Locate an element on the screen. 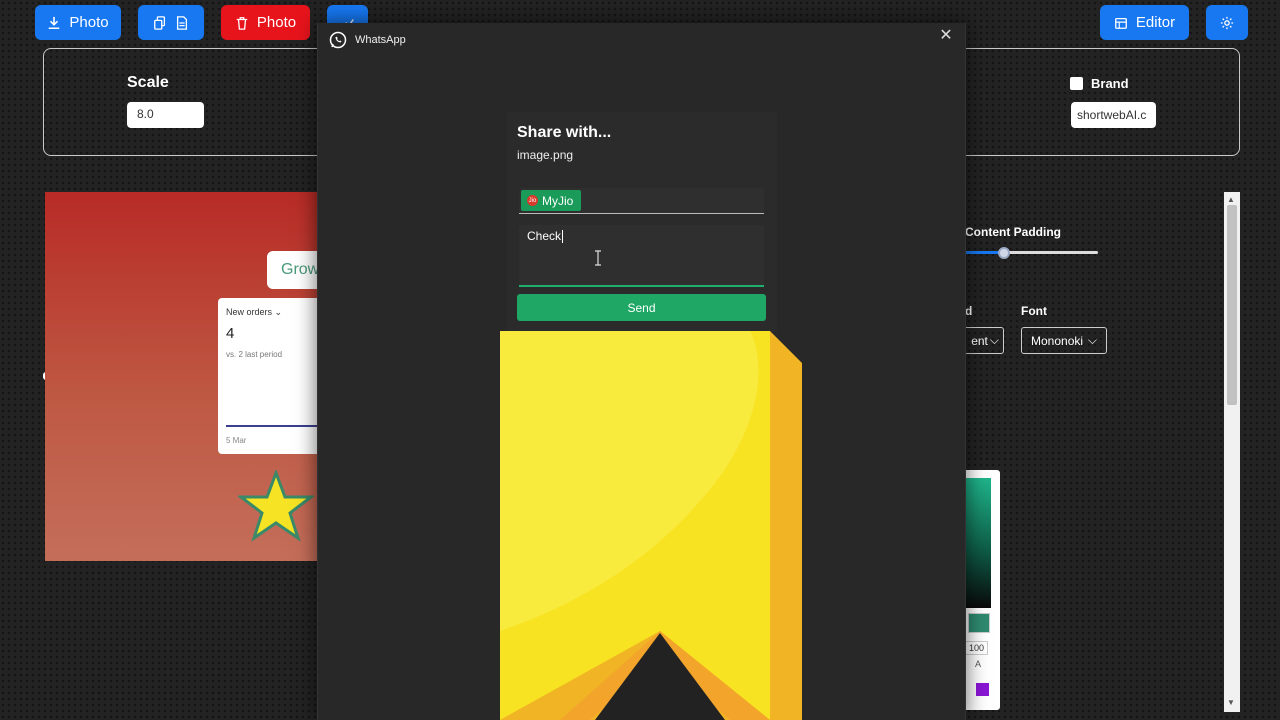 The width and height of the screenshot is (1280, 720). trash-icon is located at coordinates (242, 23).